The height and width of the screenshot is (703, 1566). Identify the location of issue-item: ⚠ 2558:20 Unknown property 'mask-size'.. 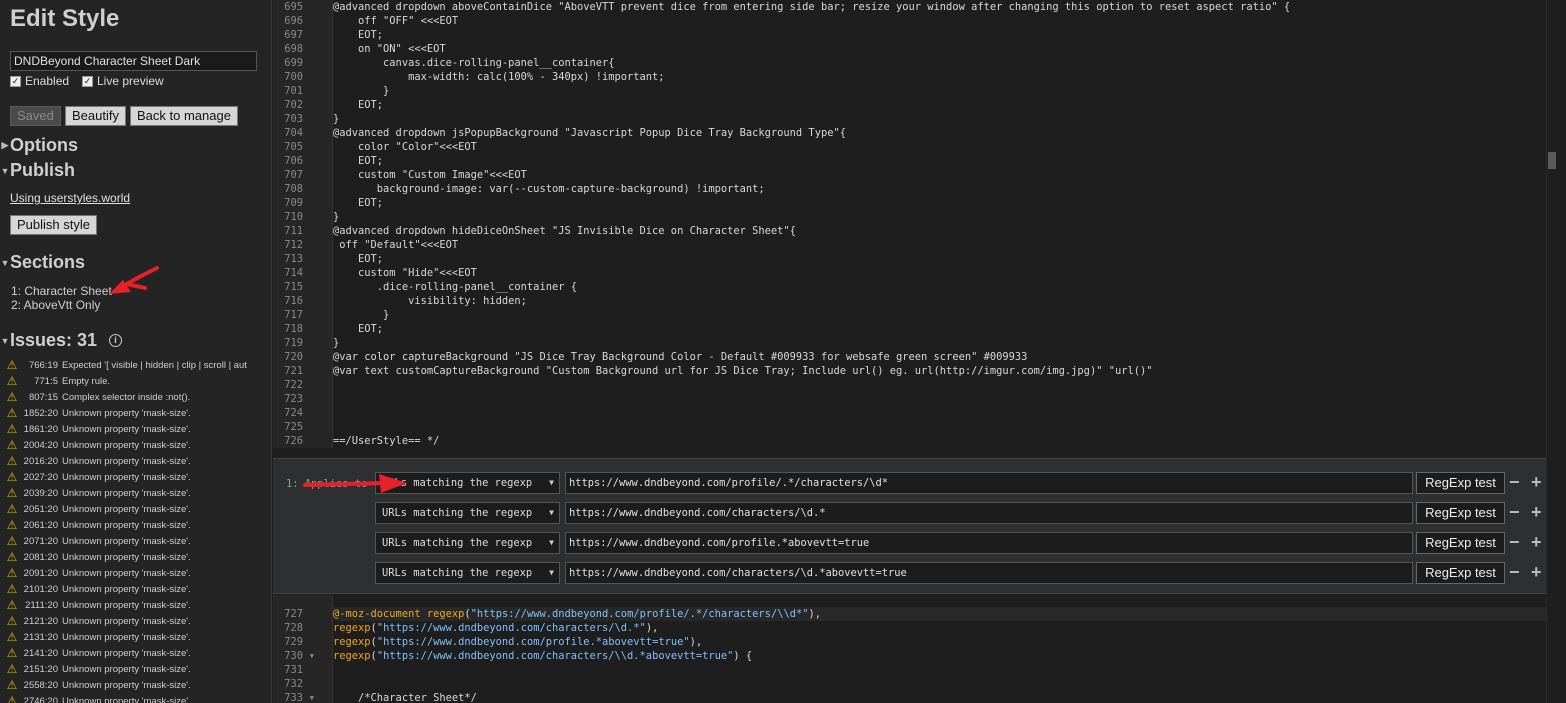
(135, 685).